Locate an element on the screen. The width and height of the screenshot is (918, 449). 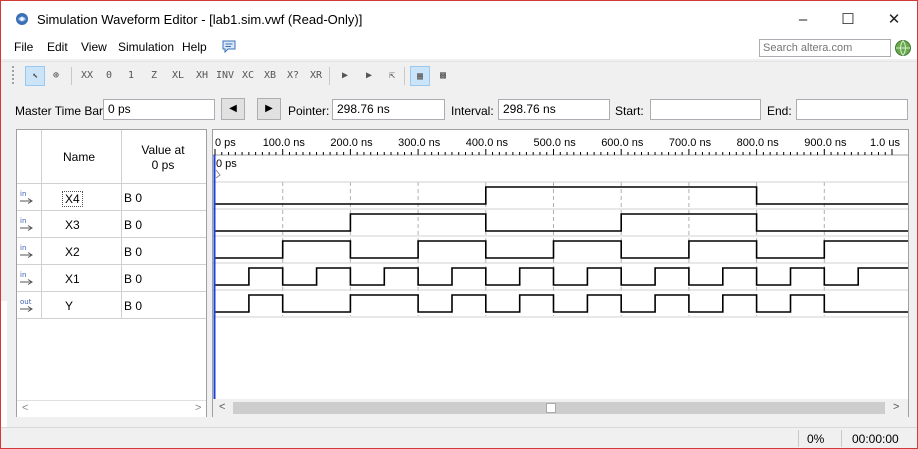
master-time-bar-label: Master Time Bar: is located at coordinates (61, 111).